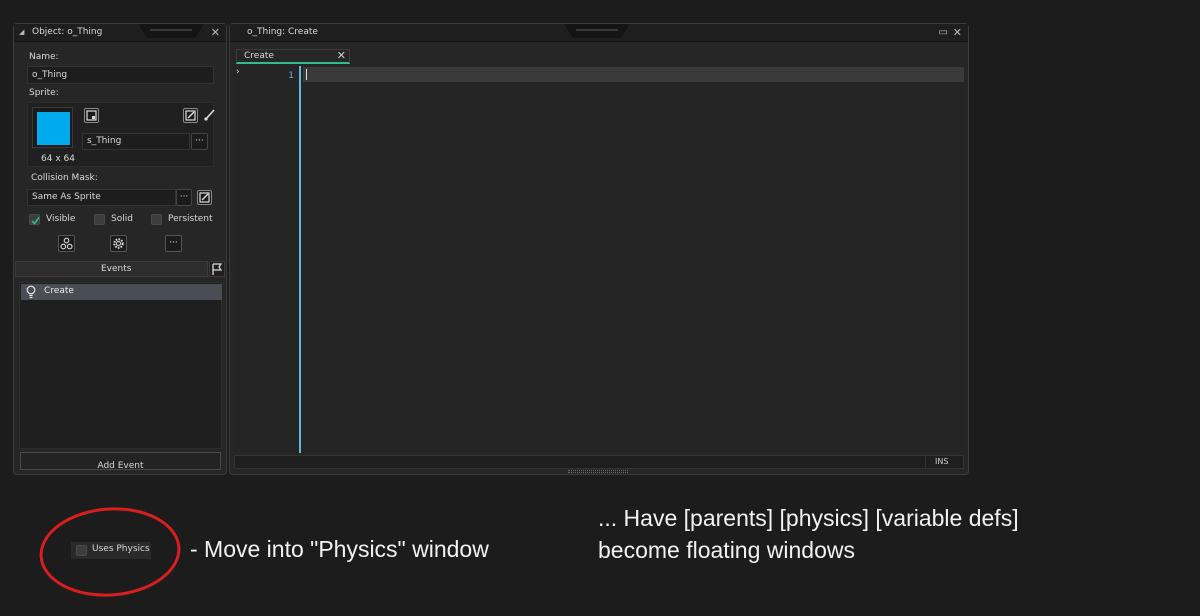 This screenshot has height=616, width=1200. What do you see at coordinates (190, 219) in the screenshot?
I see `persistent-label: Persistent` at bounding box center [190, 219].